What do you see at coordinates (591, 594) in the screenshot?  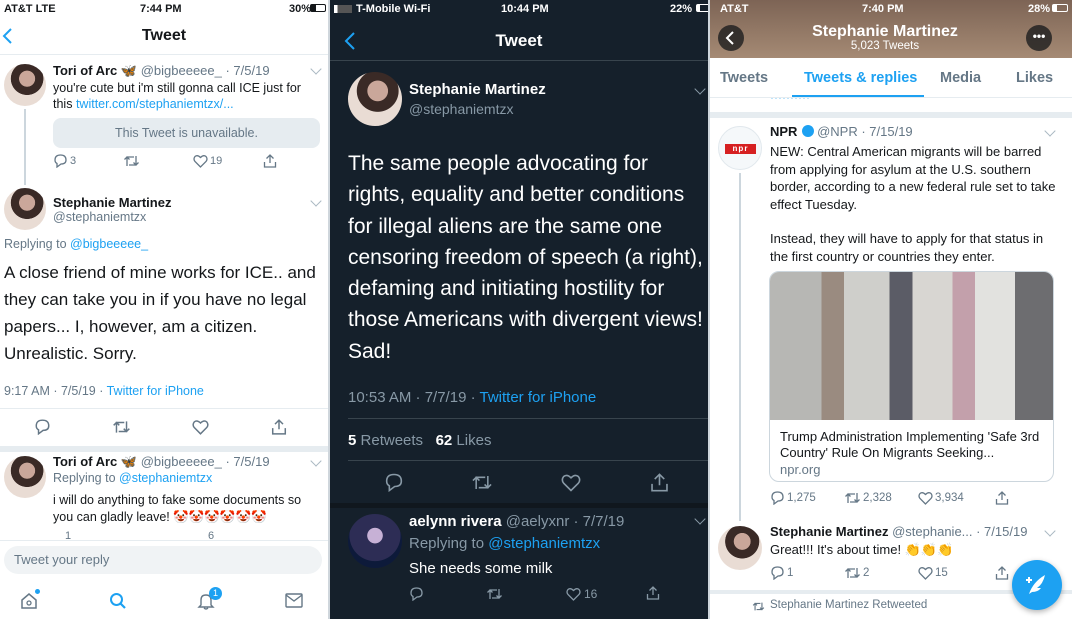 I see `like-count: 16` at bounding box center [591, 594].